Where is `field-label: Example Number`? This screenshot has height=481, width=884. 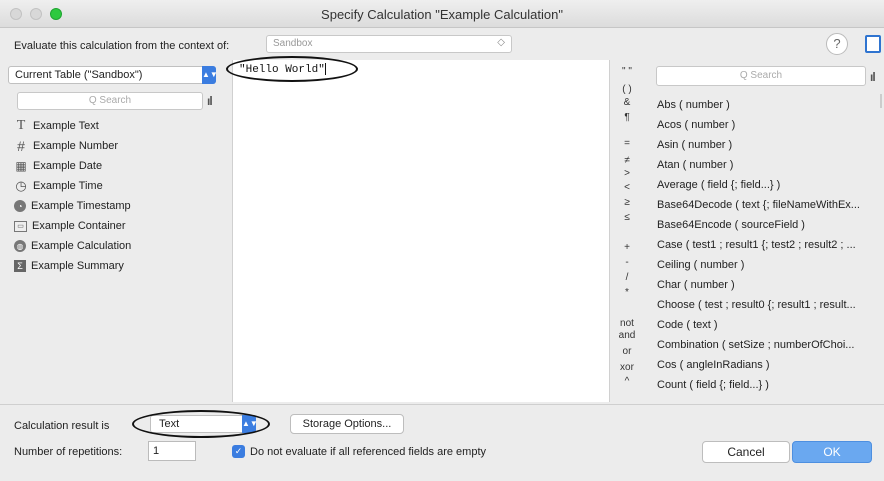
field-label: Example Number is located at coordinates (75, 146).